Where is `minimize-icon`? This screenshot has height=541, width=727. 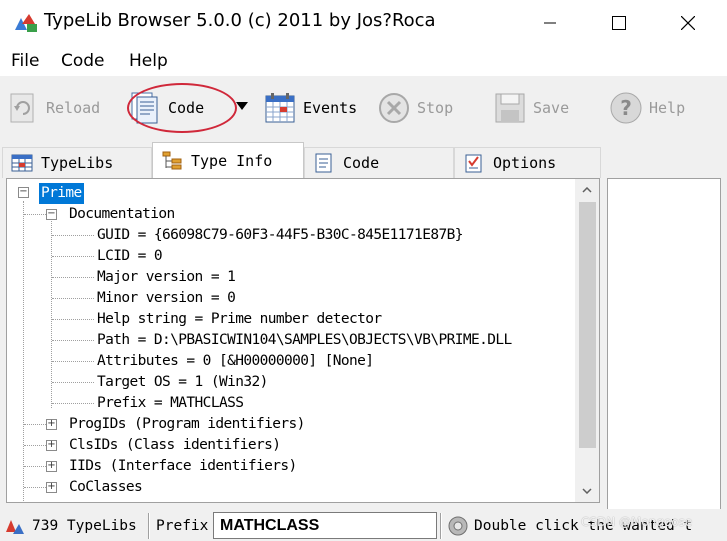
minimize-icon is located at coordinates (550, 23).